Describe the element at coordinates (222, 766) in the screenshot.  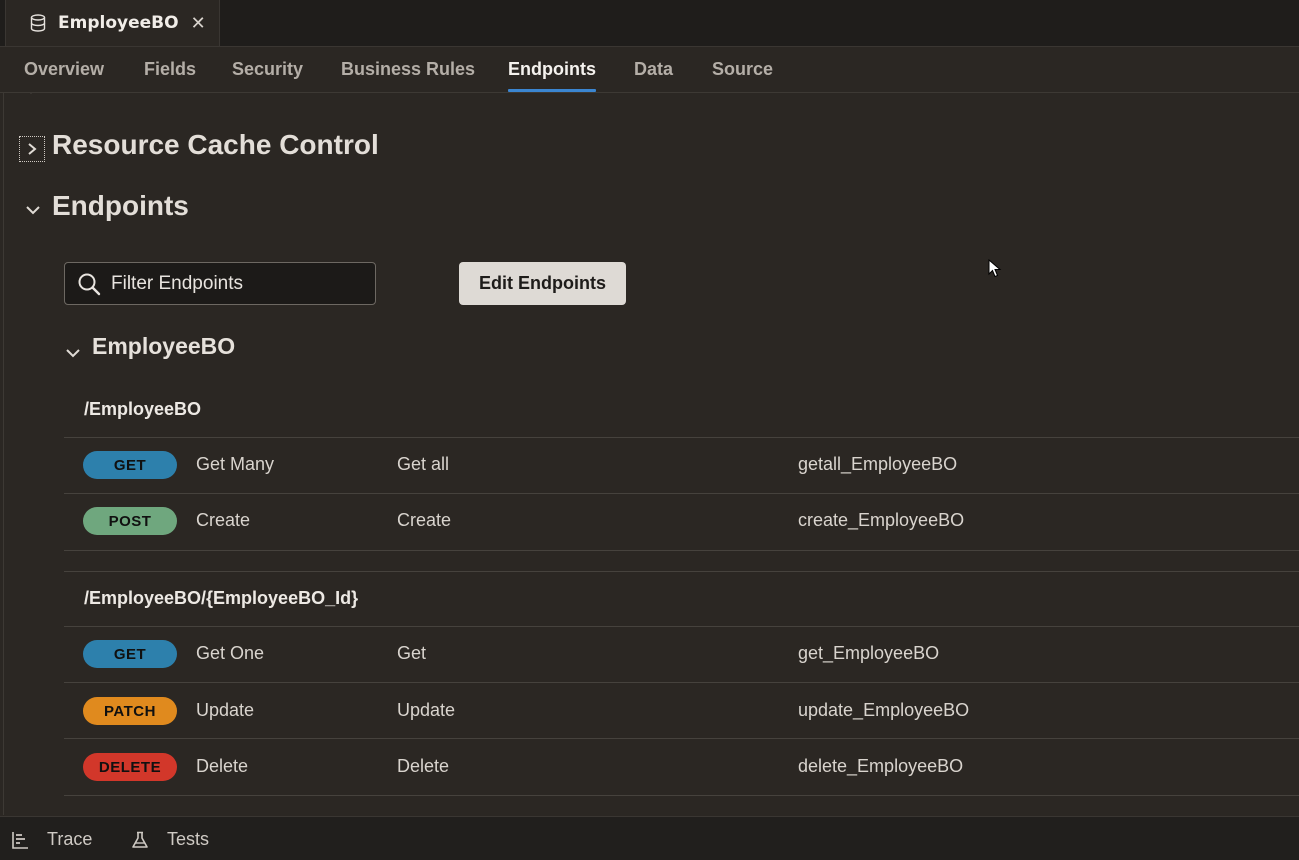
I see `endpoint-name: Delete` at that location.